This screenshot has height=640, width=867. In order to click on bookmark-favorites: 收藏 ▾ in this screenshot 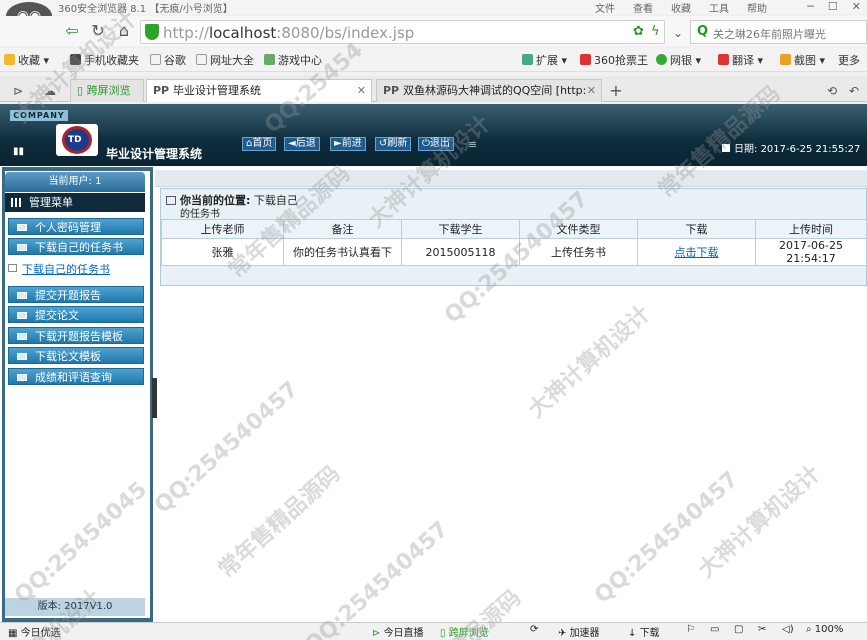, I will do `click(26, 60)`.